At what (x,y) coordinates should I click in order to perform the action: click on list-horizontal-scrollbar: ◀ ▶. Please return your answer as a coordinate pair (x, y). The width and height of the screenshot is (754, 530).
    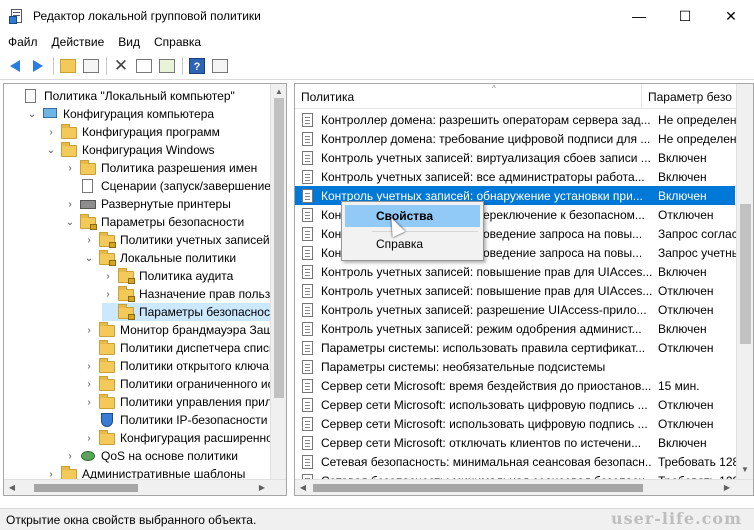
    Looking at the image, I should click on (524, 487).